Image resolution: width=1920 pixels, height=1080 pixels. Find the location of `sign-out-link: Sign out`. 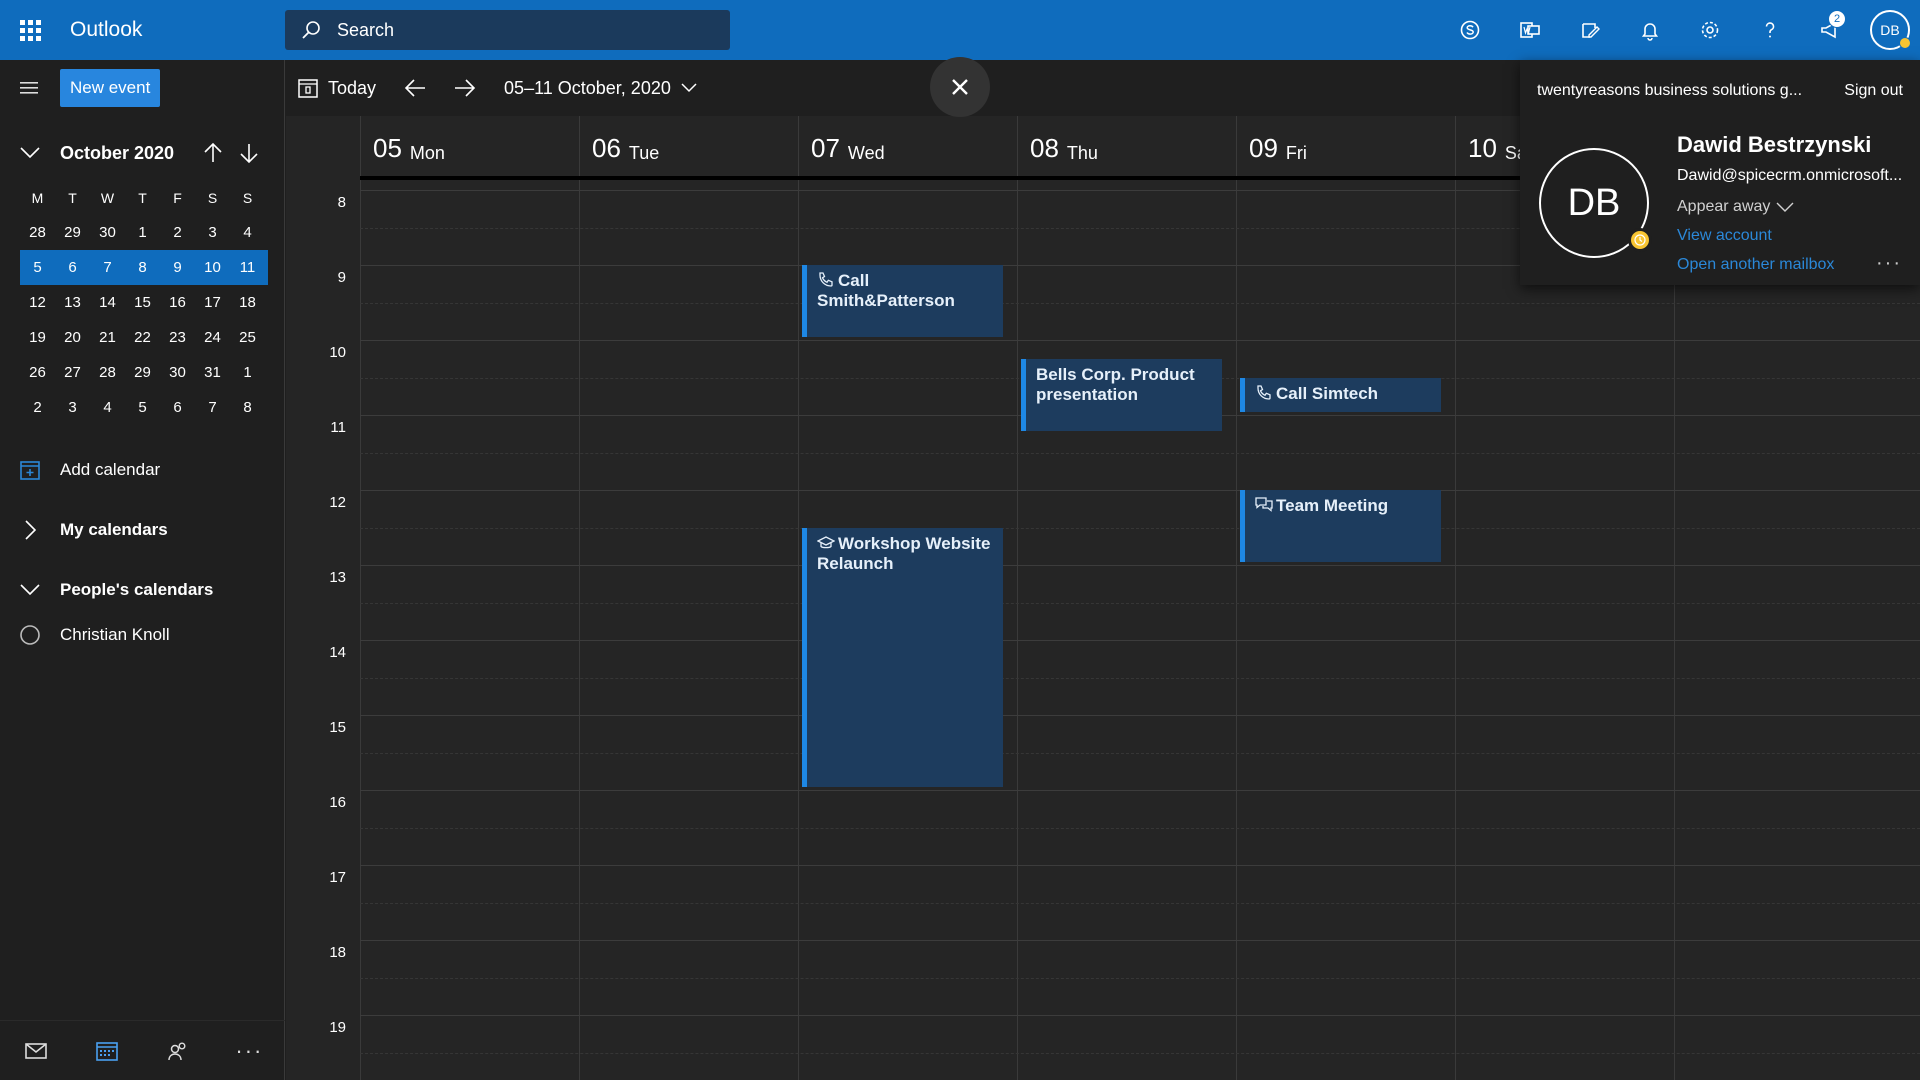

sign-out-link: Sign out is located at coordinates (1873, 91).